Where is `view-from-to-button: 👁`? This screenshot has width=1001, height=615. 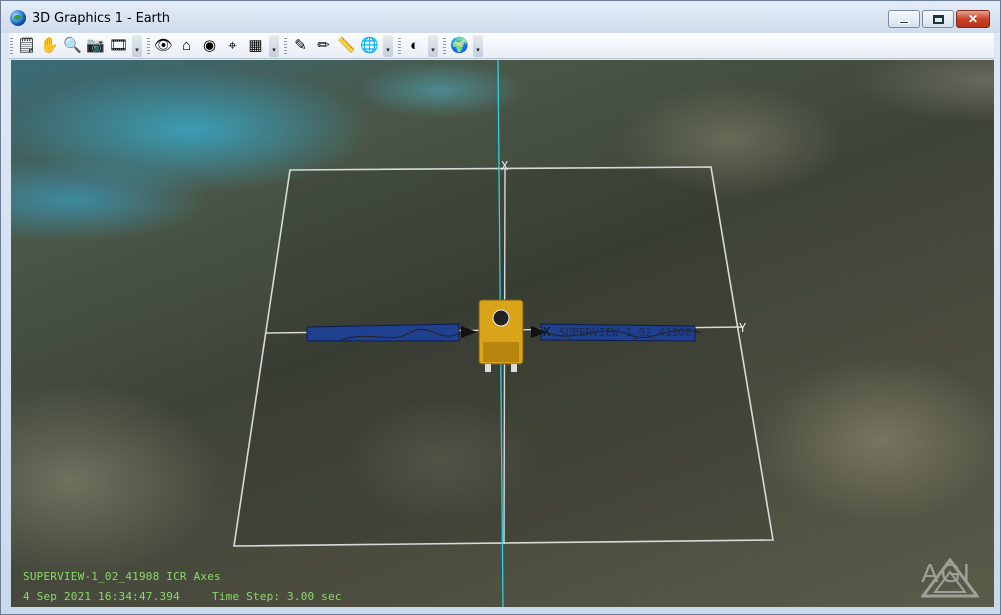
view-from-to-button: 👁 is located at coordinates (163, 46).